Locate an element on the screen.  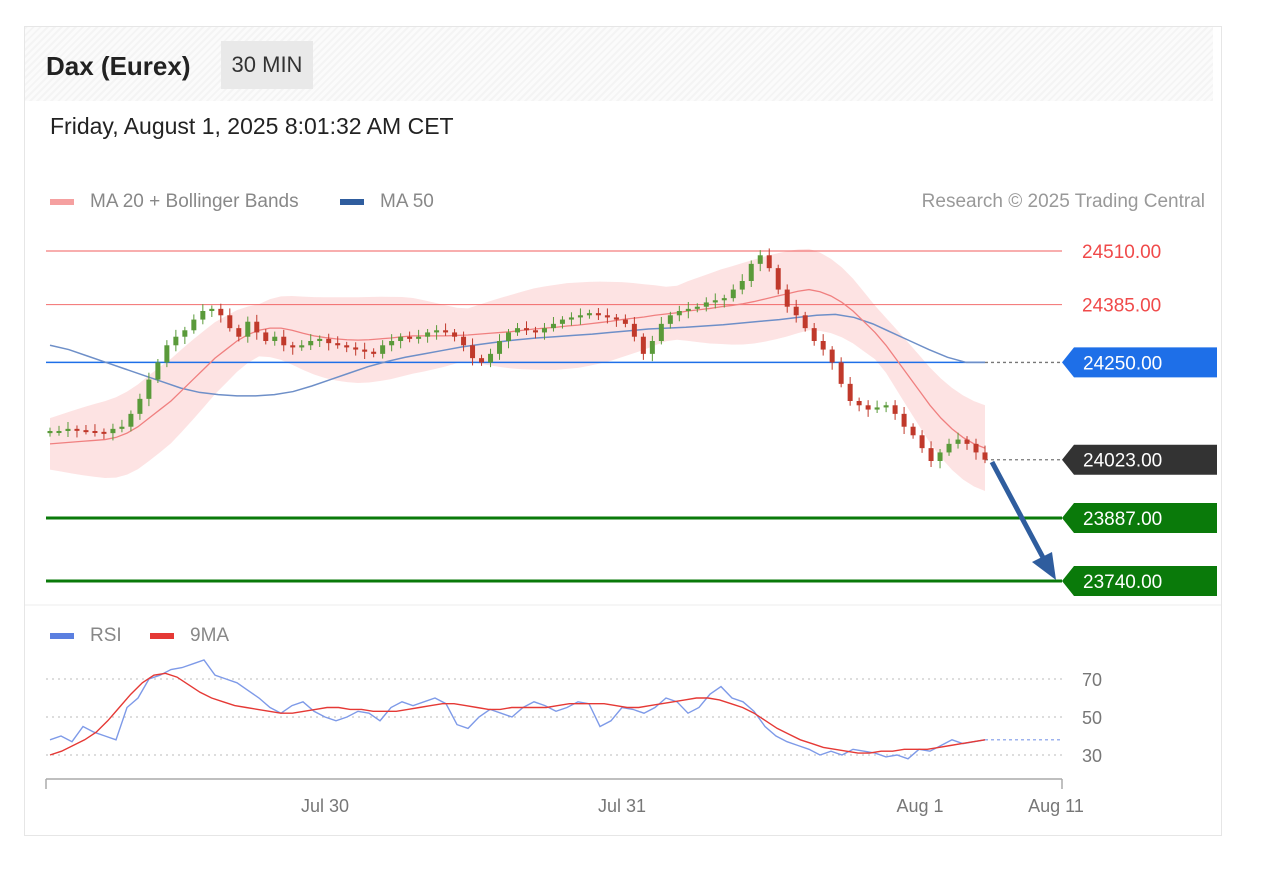
level-label: 24250.00 is located at coordinates (1122, 363).